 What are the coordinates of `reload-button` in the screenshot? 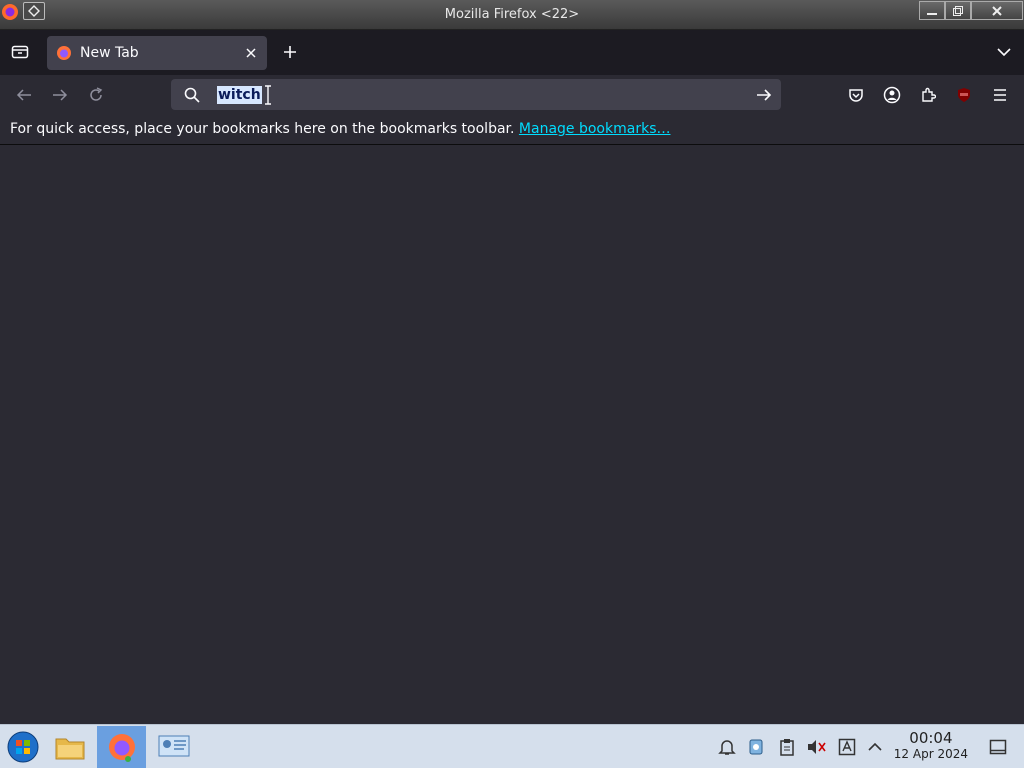 It's located at (96, 95).